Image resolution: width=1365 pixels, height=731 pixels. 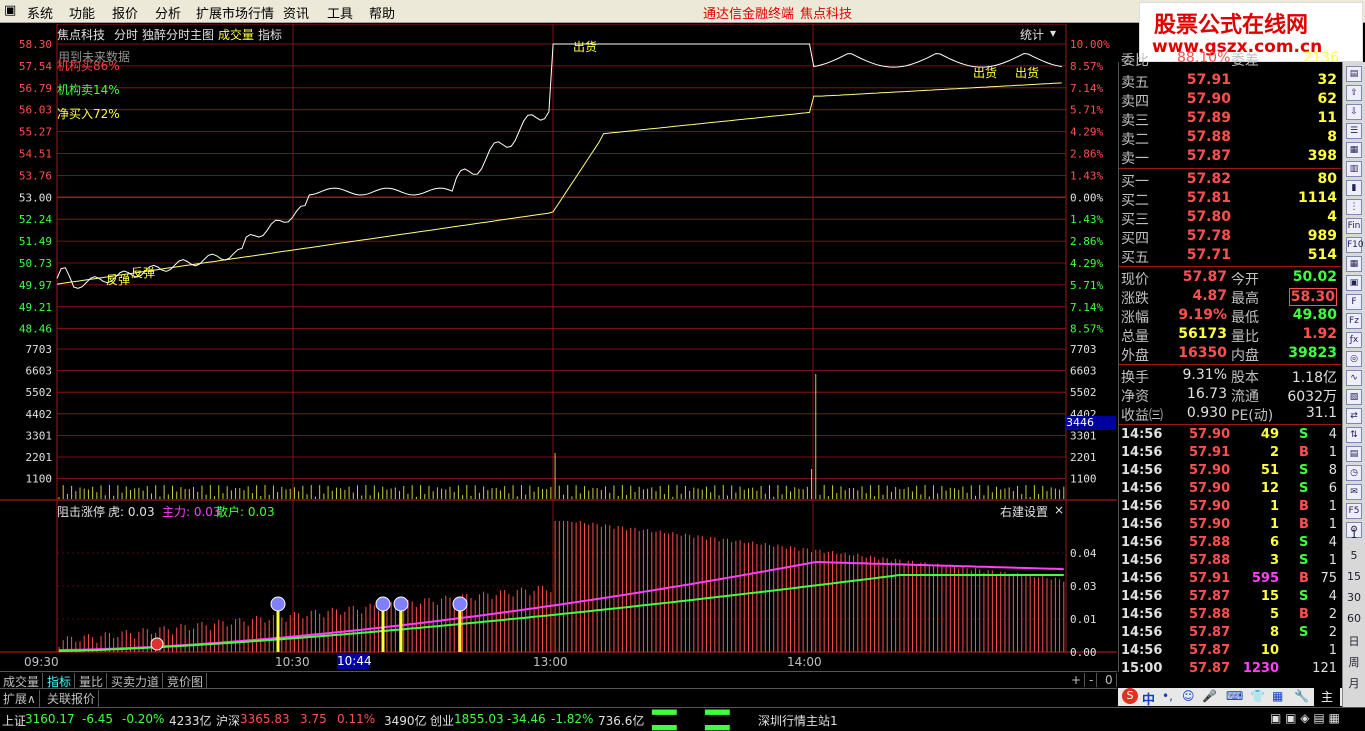 What do you see at coordinates (1135, 239) in the screenshot?
I see `bid-label: 买四` at bounding box center [1135, 239].